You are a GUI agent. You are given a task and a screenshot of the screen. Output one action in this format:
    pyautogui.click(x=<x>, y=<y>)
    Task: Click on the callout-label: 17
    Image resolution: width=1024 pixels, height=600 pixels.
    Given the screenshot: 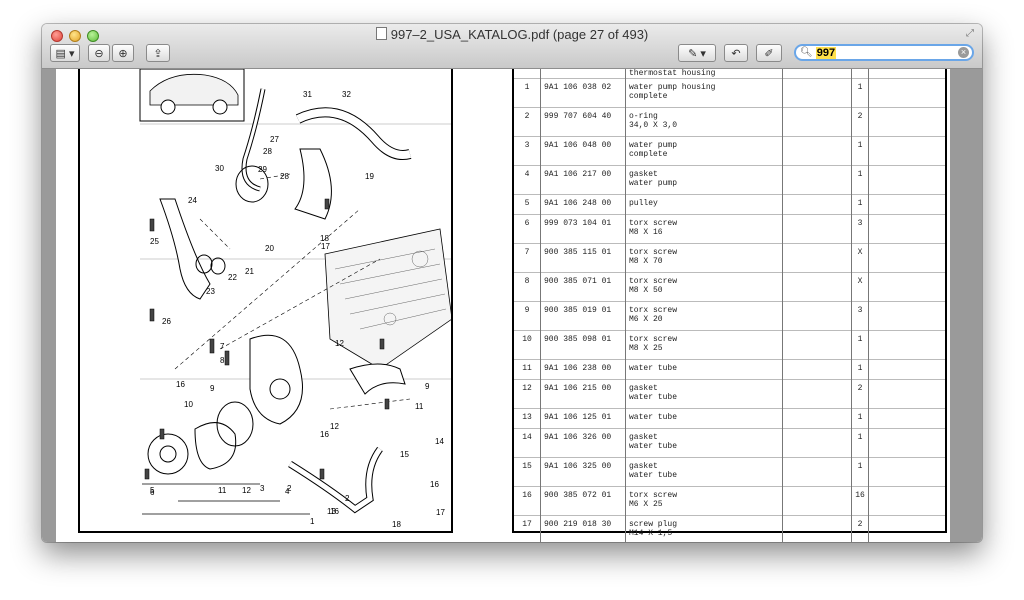 What is the action you would take?
    pyautogui.click(x=440, y=512)
    